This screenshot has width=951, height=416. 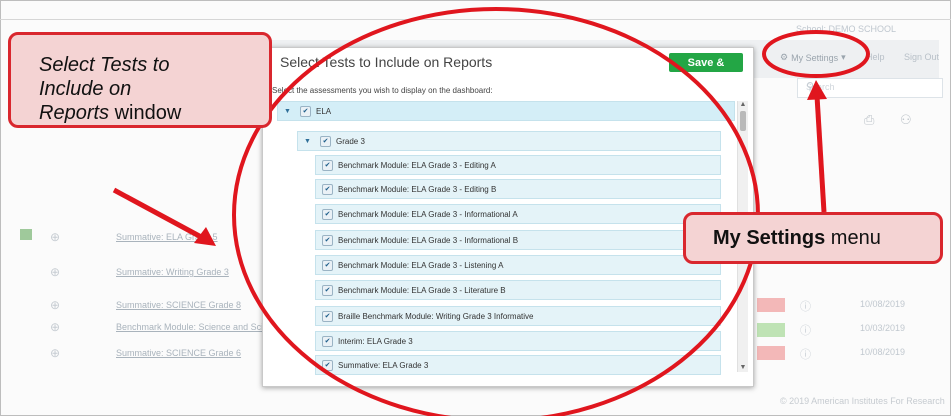 I want to click on help-link: Help, so click(x=875, y=57).